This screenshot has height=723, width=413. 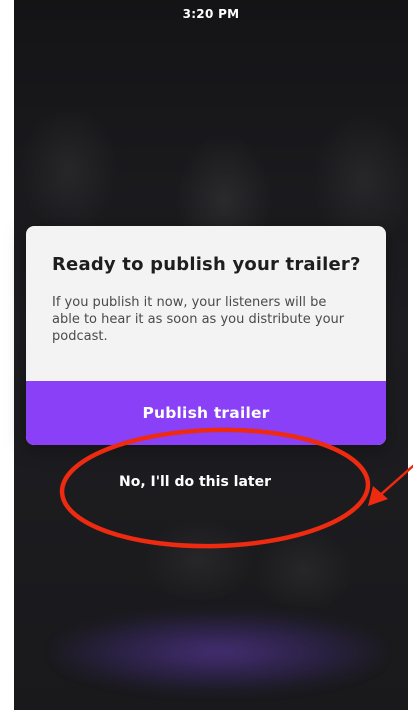 What do you see at coordinates (219, 652) in the screenshot?
I see `purple-glow-background` at bounding box center [219, 652].